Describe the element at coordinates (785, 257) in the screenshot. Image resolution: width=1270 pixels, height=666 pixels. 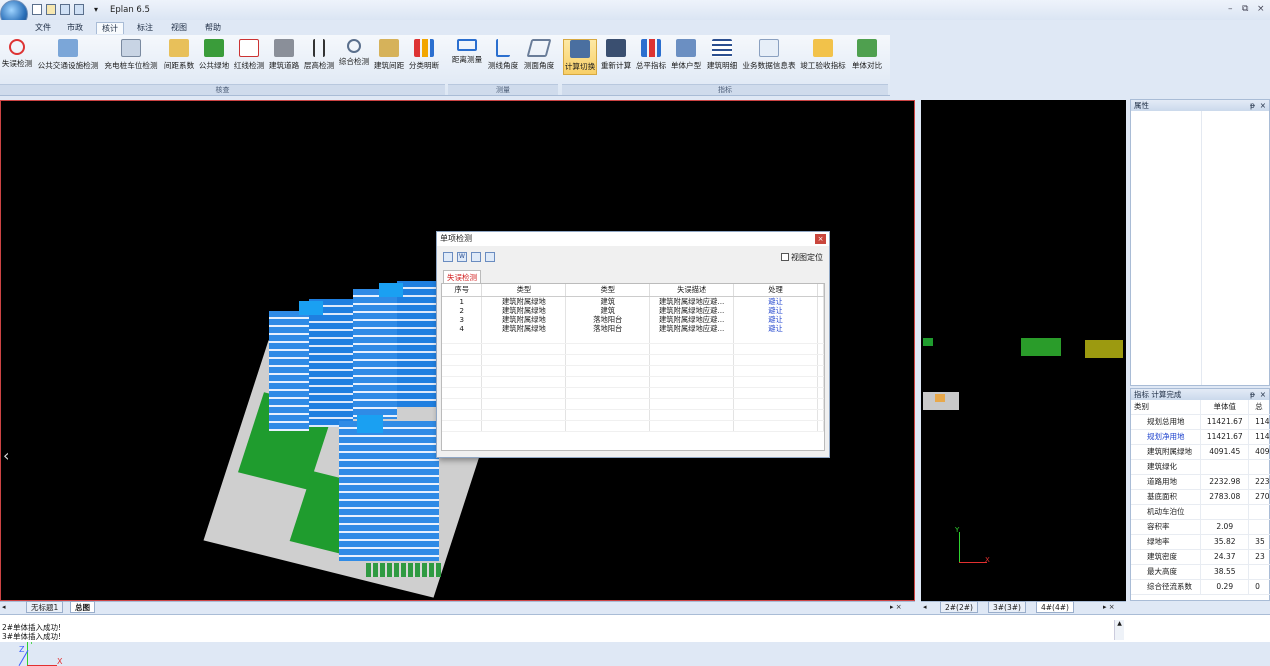
I see `view-locate-checkbox` at that location.